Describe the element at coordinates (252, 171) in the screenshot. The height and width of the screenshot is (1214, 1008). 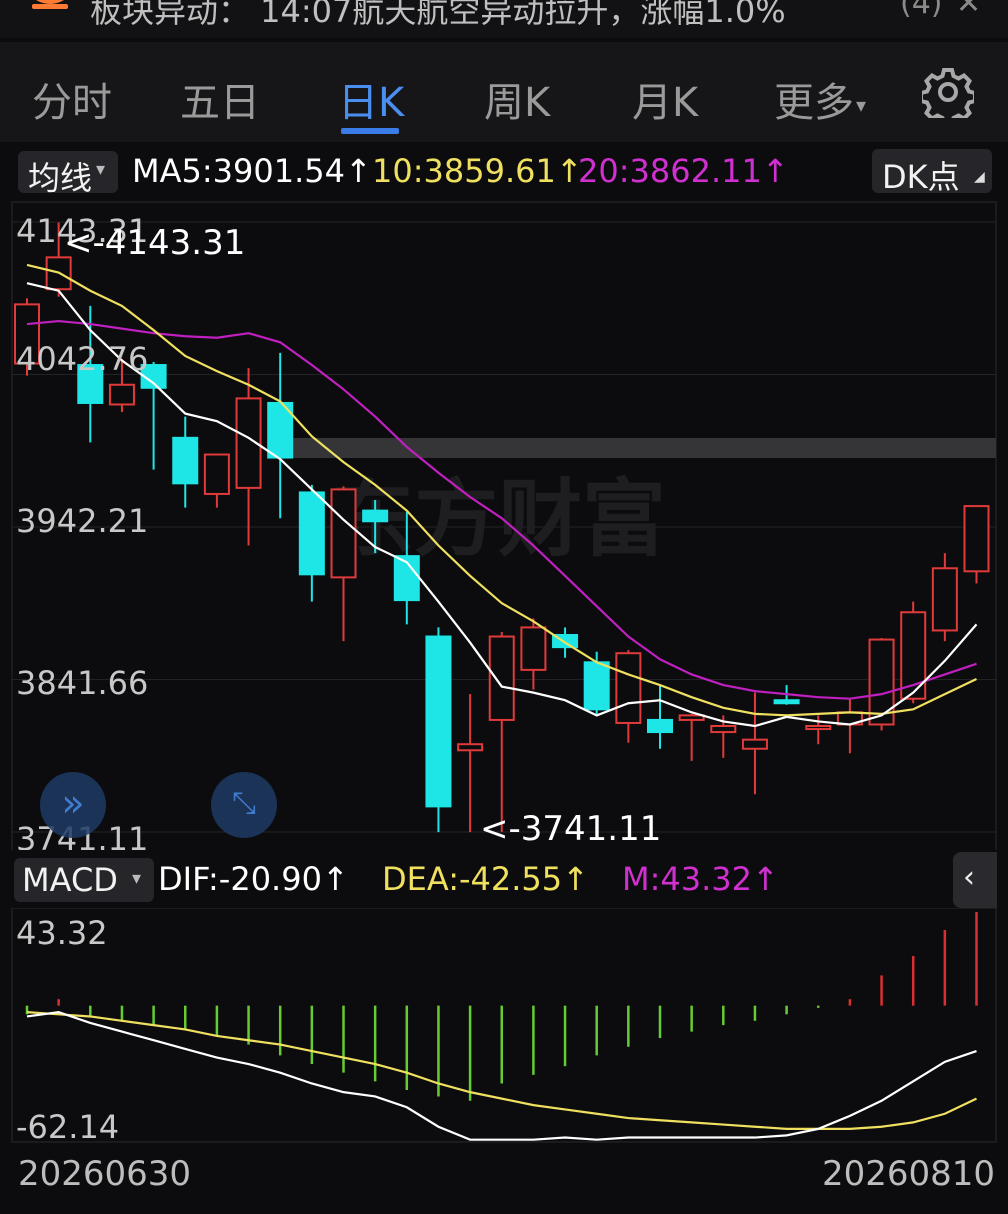
I see `ma5-value: MA5:3901.54↑` at that location.